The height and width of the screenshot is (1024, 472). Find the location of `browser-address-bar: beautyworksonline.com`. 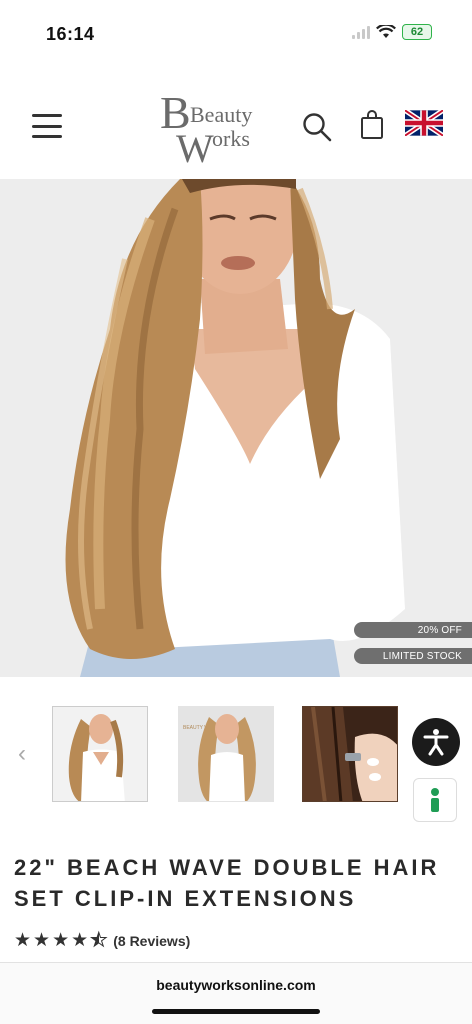

browser-address-bar: beautyworksonline.com is located at coordinates (236, 993).